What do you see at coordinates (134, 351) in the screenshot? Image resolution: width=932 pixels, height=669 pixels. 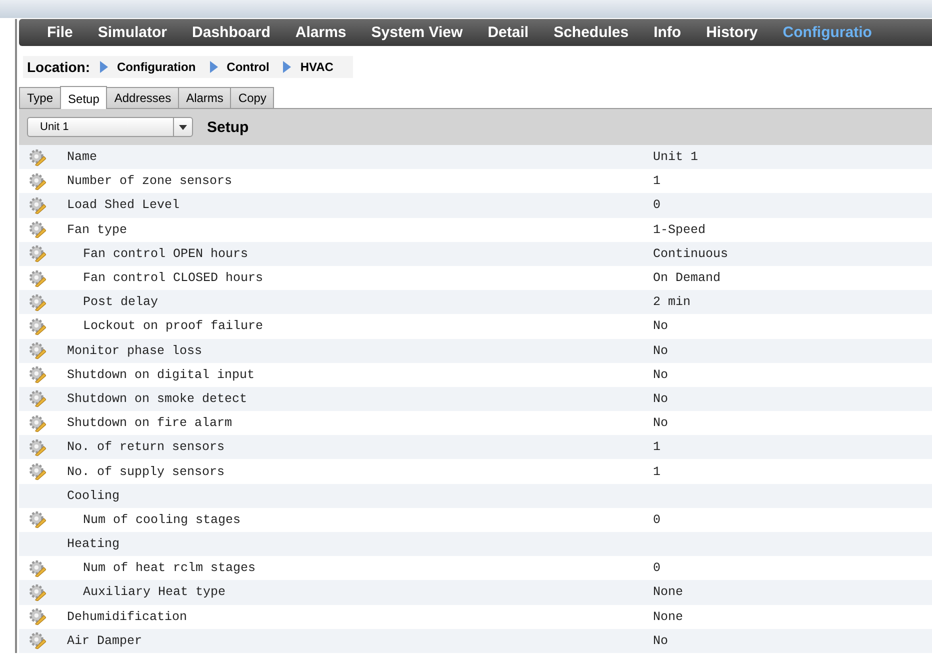 I see `setting-name: Monitor phase loss` at bounding box center [134, 351].